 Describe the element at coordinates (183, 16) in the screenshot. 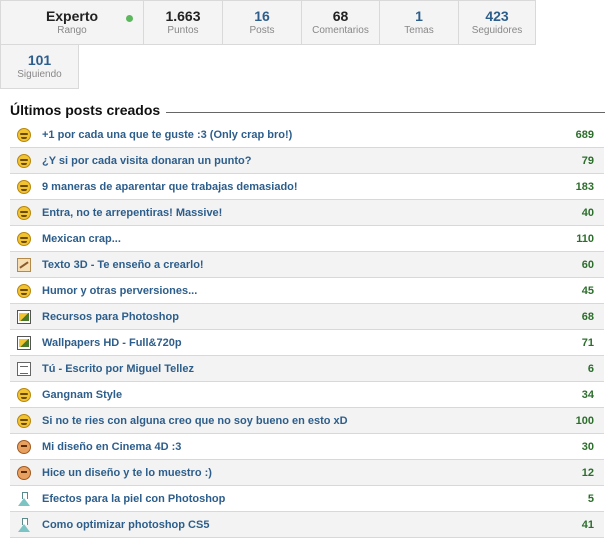

I see `stat-value: 1.663` at that location.